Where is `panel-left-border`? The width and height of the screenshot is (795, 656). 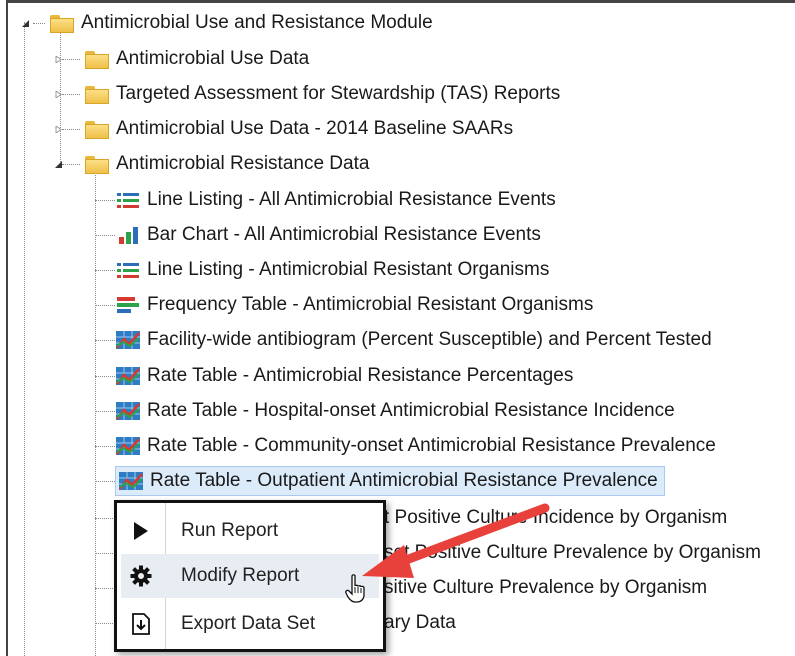
panel-left-border is located at coordinates (7, 328).